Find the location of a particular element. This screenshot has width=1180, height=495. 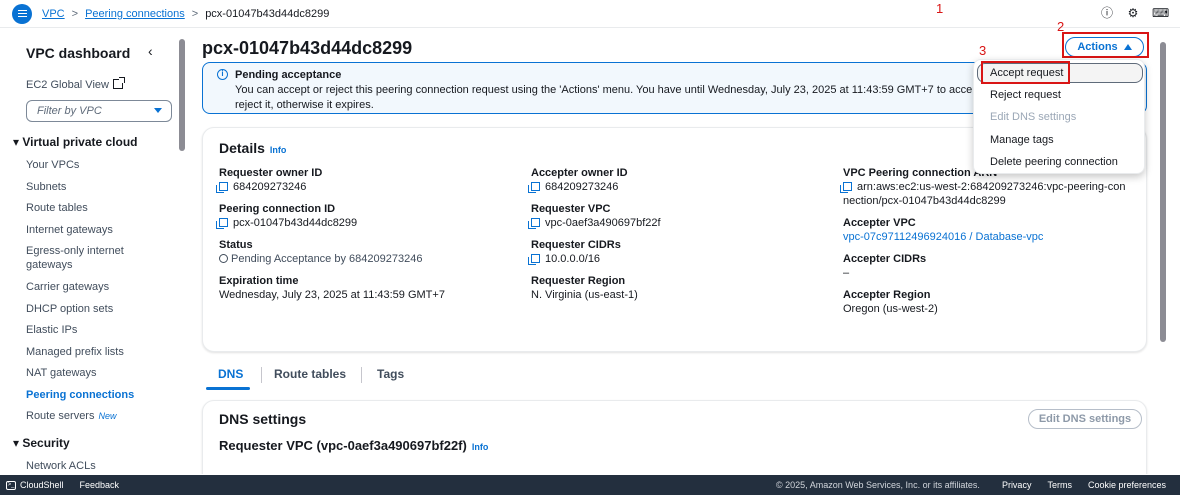

peering-connection-id-text: pcx-01047b43d44dc8299 is located at coordinates (295, 223).